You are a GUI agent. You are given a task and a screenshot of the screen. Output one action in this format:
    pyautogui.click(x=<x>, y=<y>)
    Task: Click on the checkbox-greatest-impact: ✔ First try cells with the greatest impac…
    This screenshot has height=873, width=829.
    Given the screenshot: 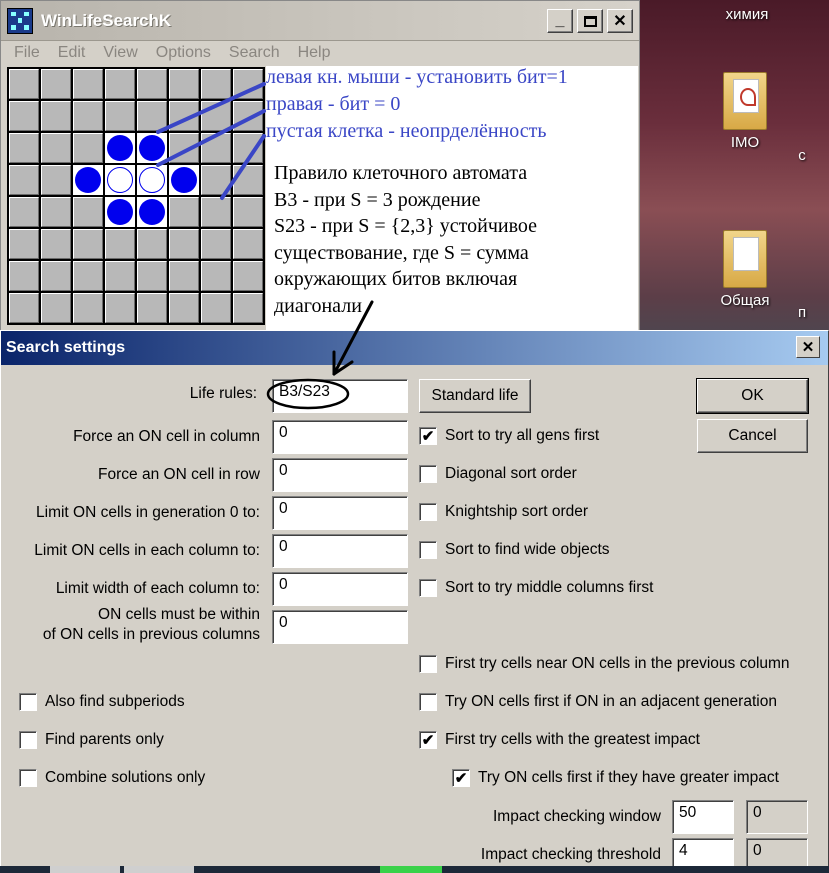 What is the action you would take?
    pyautogui.click(x=559, y=740)
    